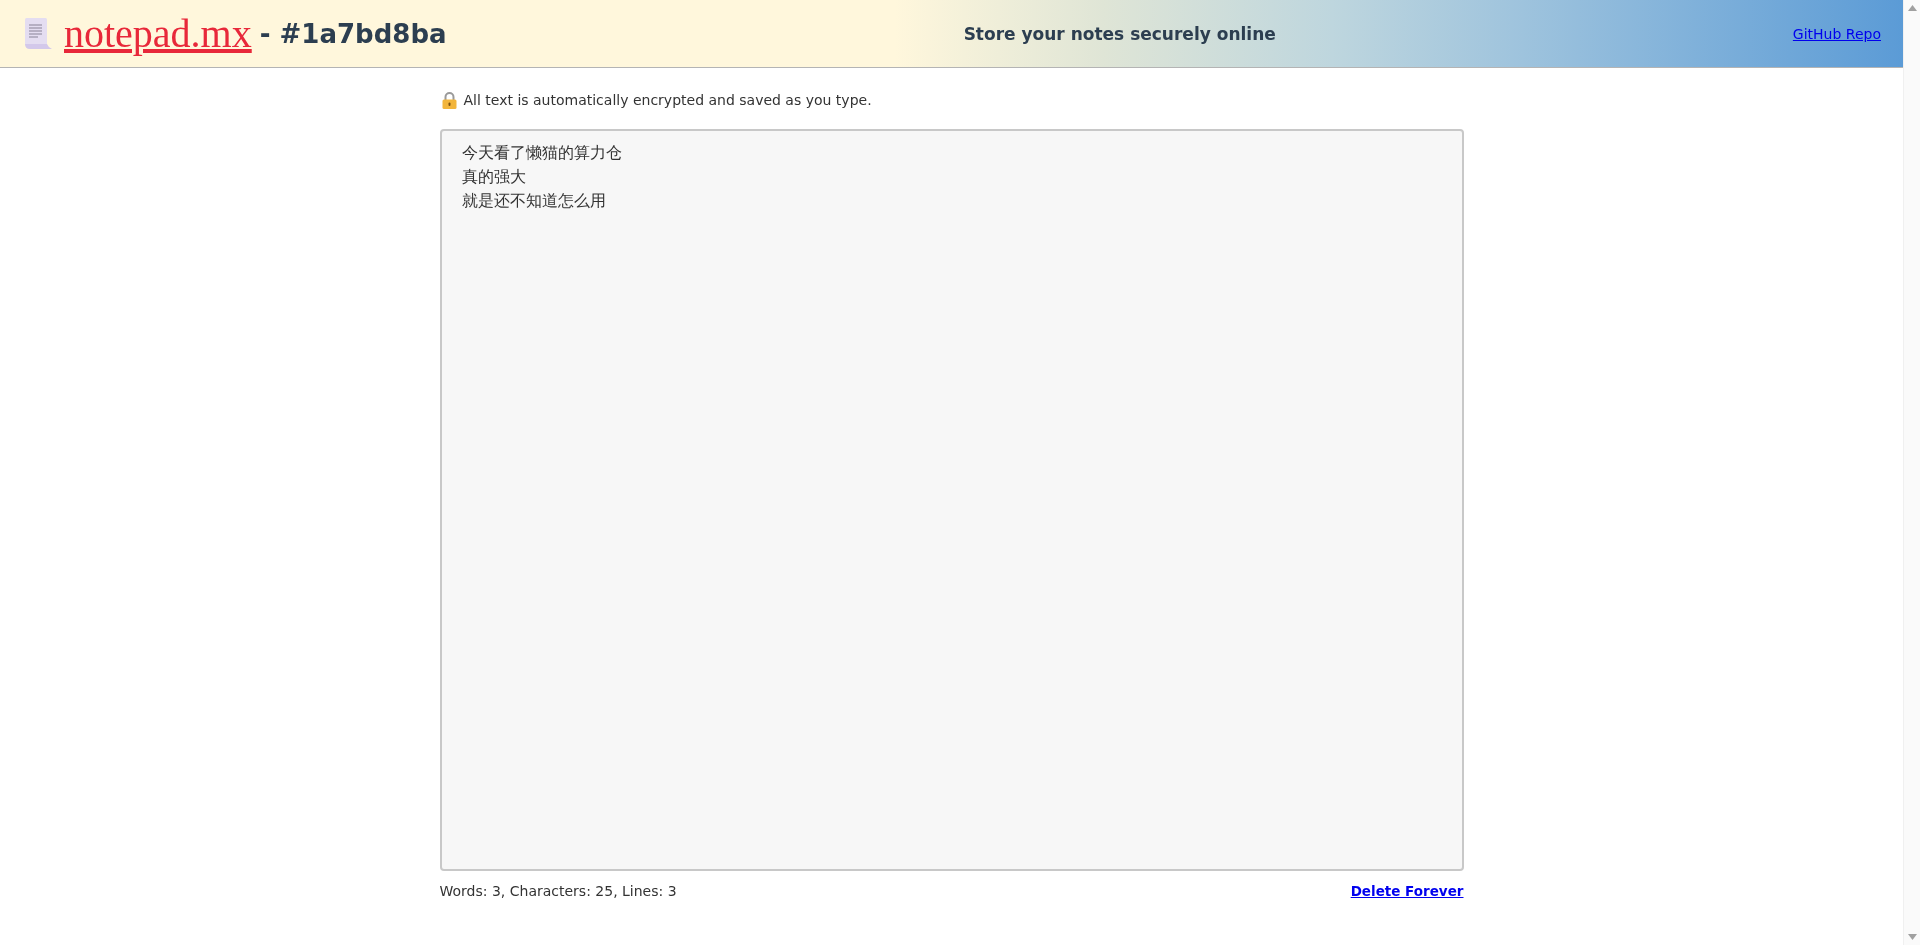 Image resolution: width=1920 pixels, height=945 pixels. I want to click on delete-link: Delete Forever, so click(1407, 891).